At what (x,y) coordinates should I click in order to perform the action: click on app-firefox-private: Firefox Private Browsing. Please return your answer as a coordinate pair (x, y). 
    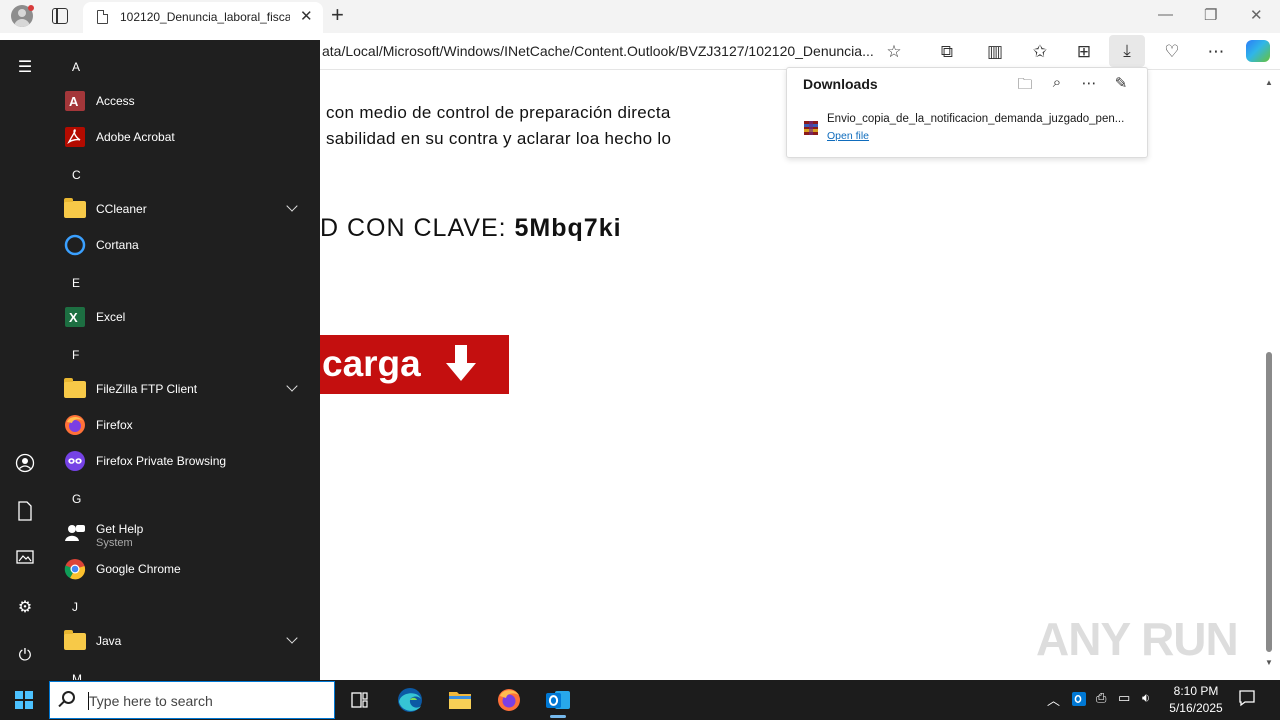
    Looking at the image, I should click on (185, 461).